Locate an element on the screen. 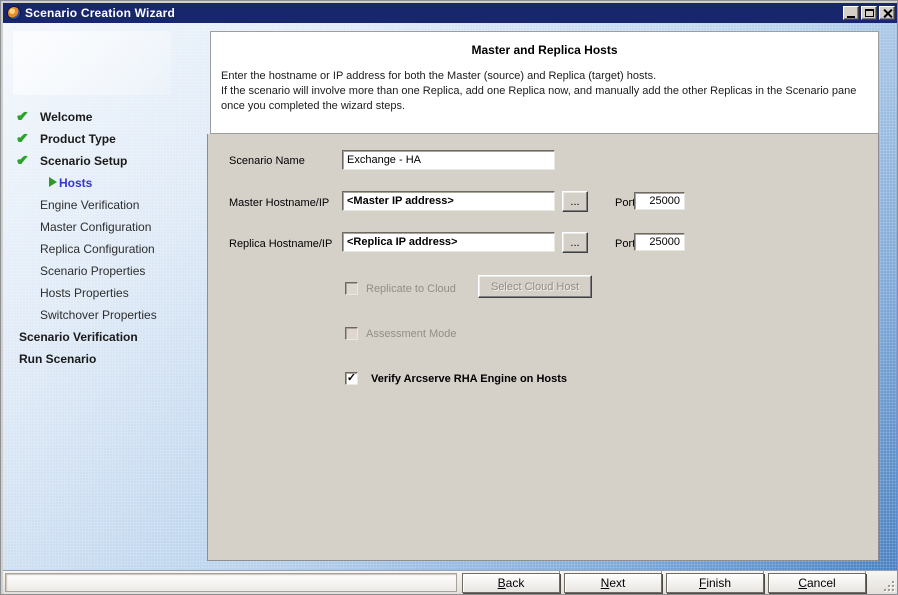  replica-hostname-input is located at coordinates (448, 242).